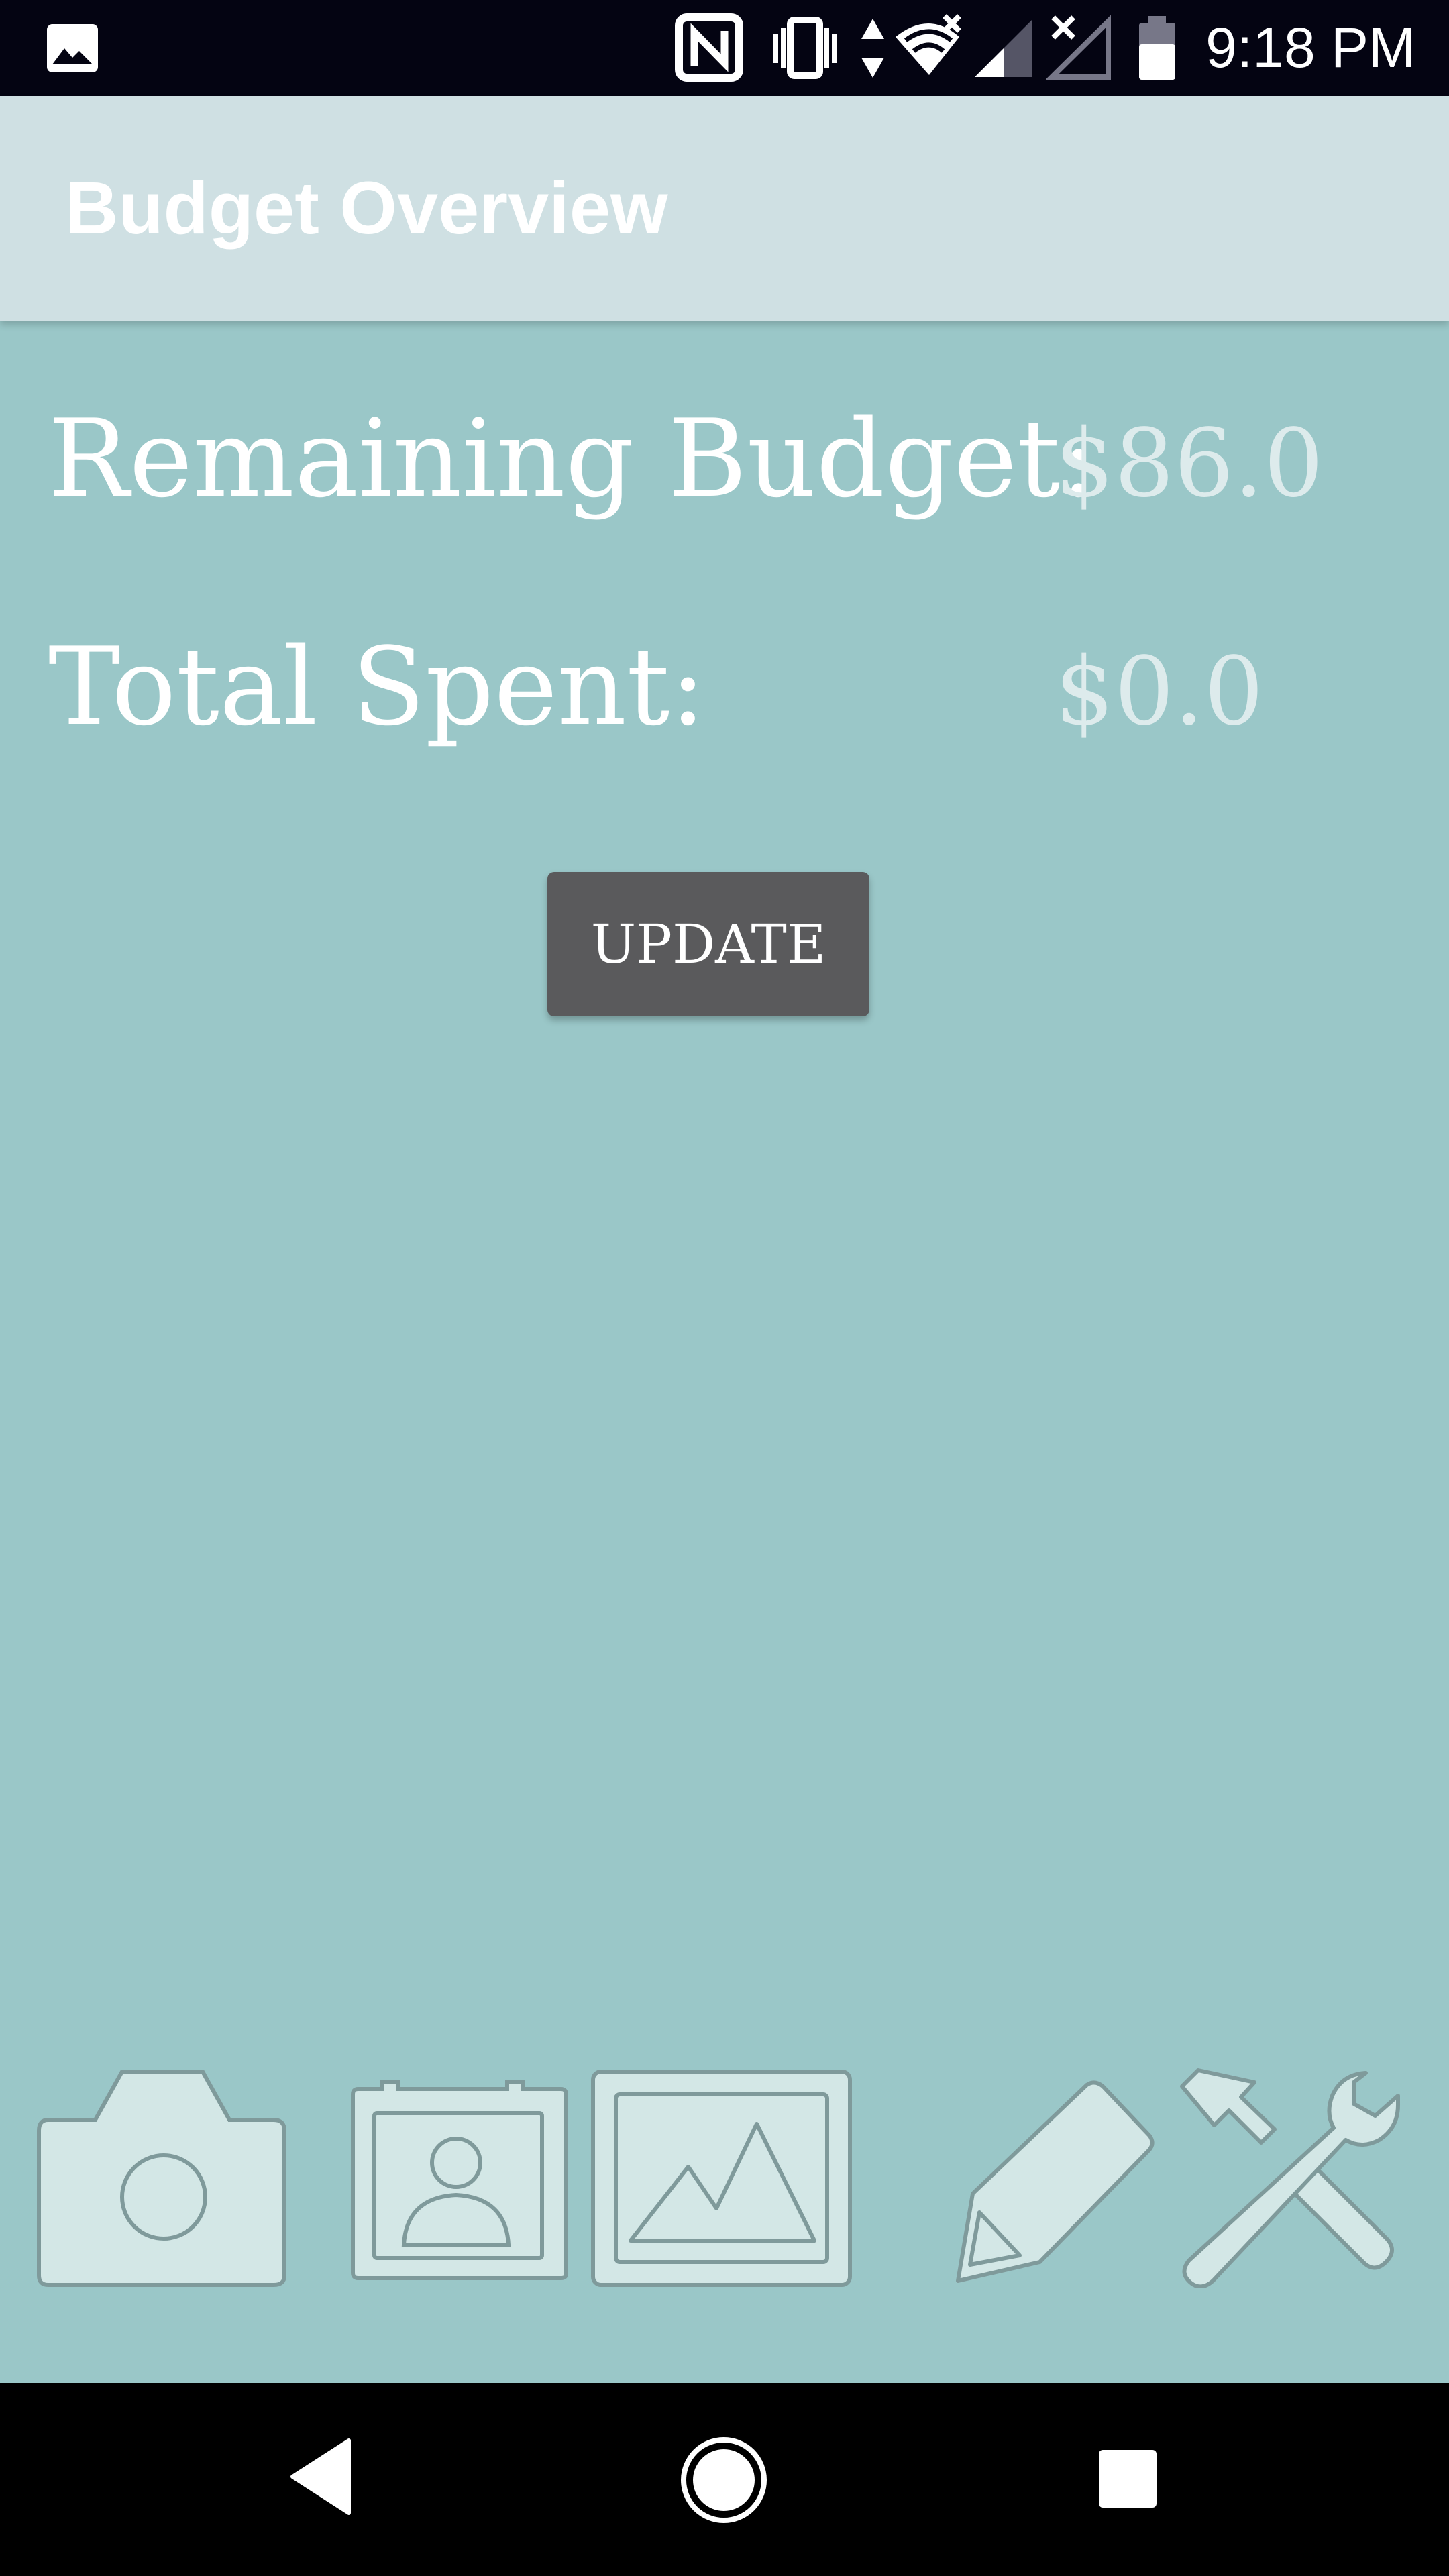  I want to click on no-signal-icon, so click(1078, 47).